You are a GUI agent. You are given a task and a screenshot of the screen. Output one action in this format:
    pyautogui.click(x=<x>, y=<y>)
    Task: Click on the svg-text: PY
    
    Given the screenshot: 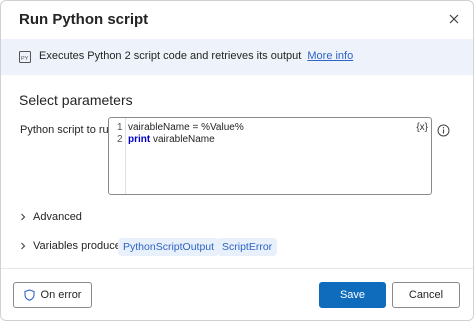 What is the action you would take?
    pyautogui.click(x=25, y=59)
    